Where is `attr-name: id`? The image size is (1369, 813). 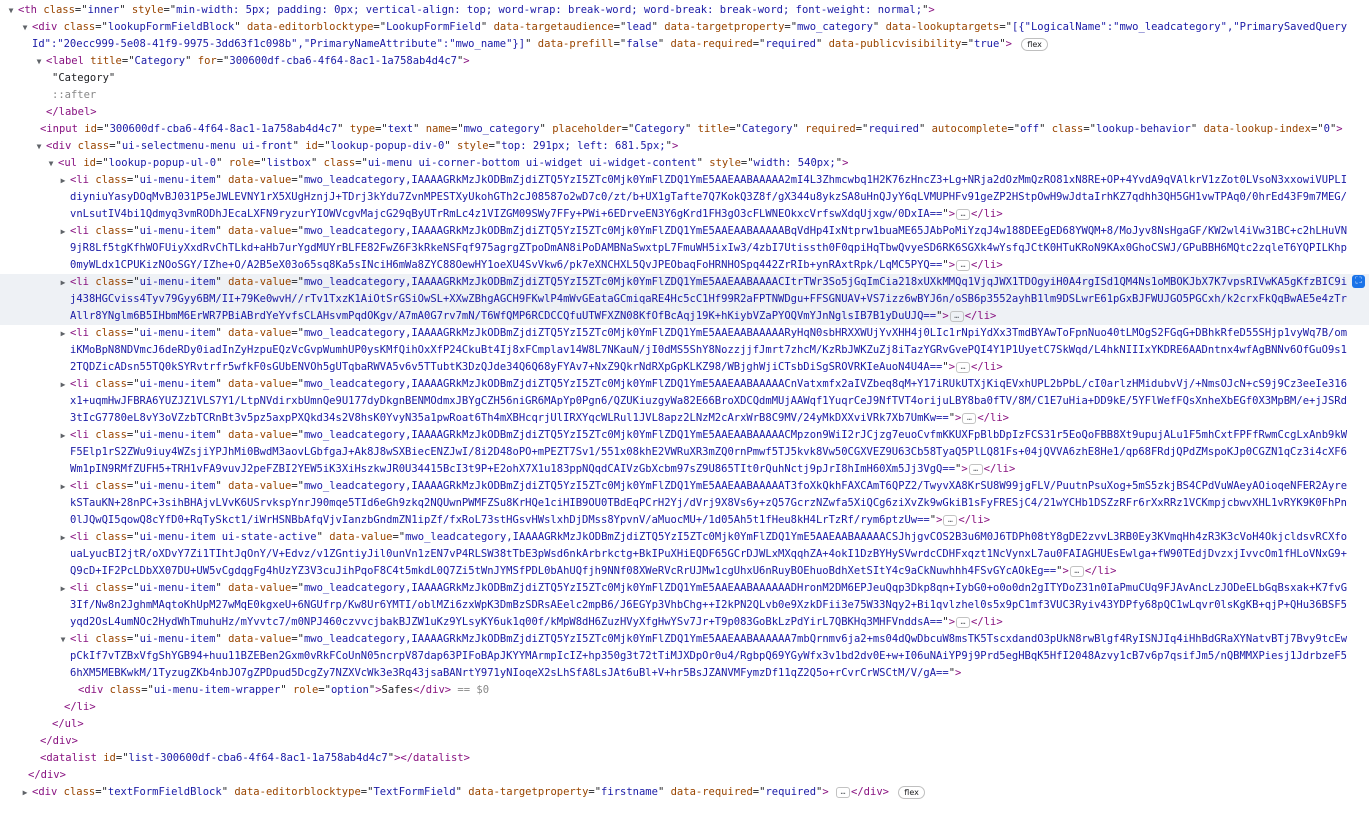 attr-name: id is located at coordinates (311, 146).